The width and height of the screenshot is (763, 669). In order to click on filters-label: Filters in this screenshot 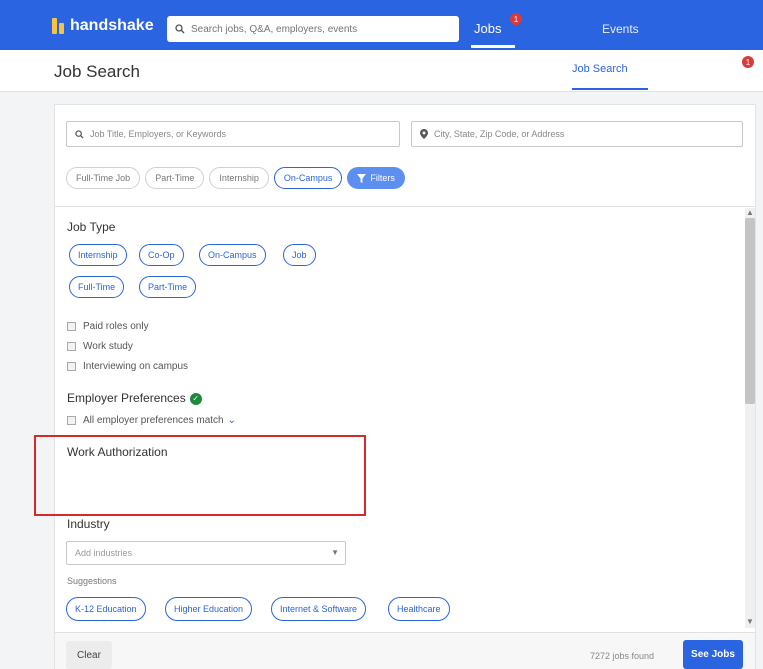, I will do `click(382, 178)`.